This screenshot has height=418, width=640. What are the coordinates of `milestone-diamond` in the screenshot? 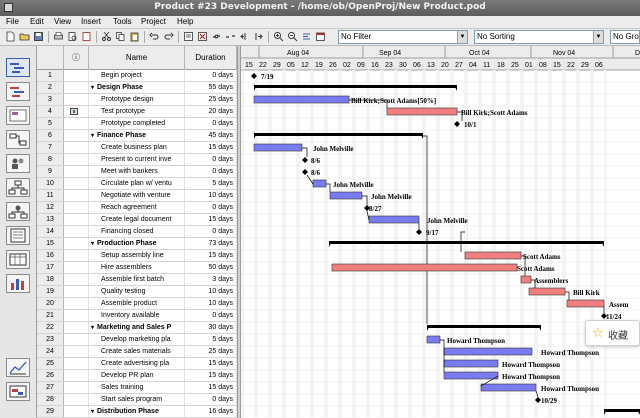 It's located at (457, 124).